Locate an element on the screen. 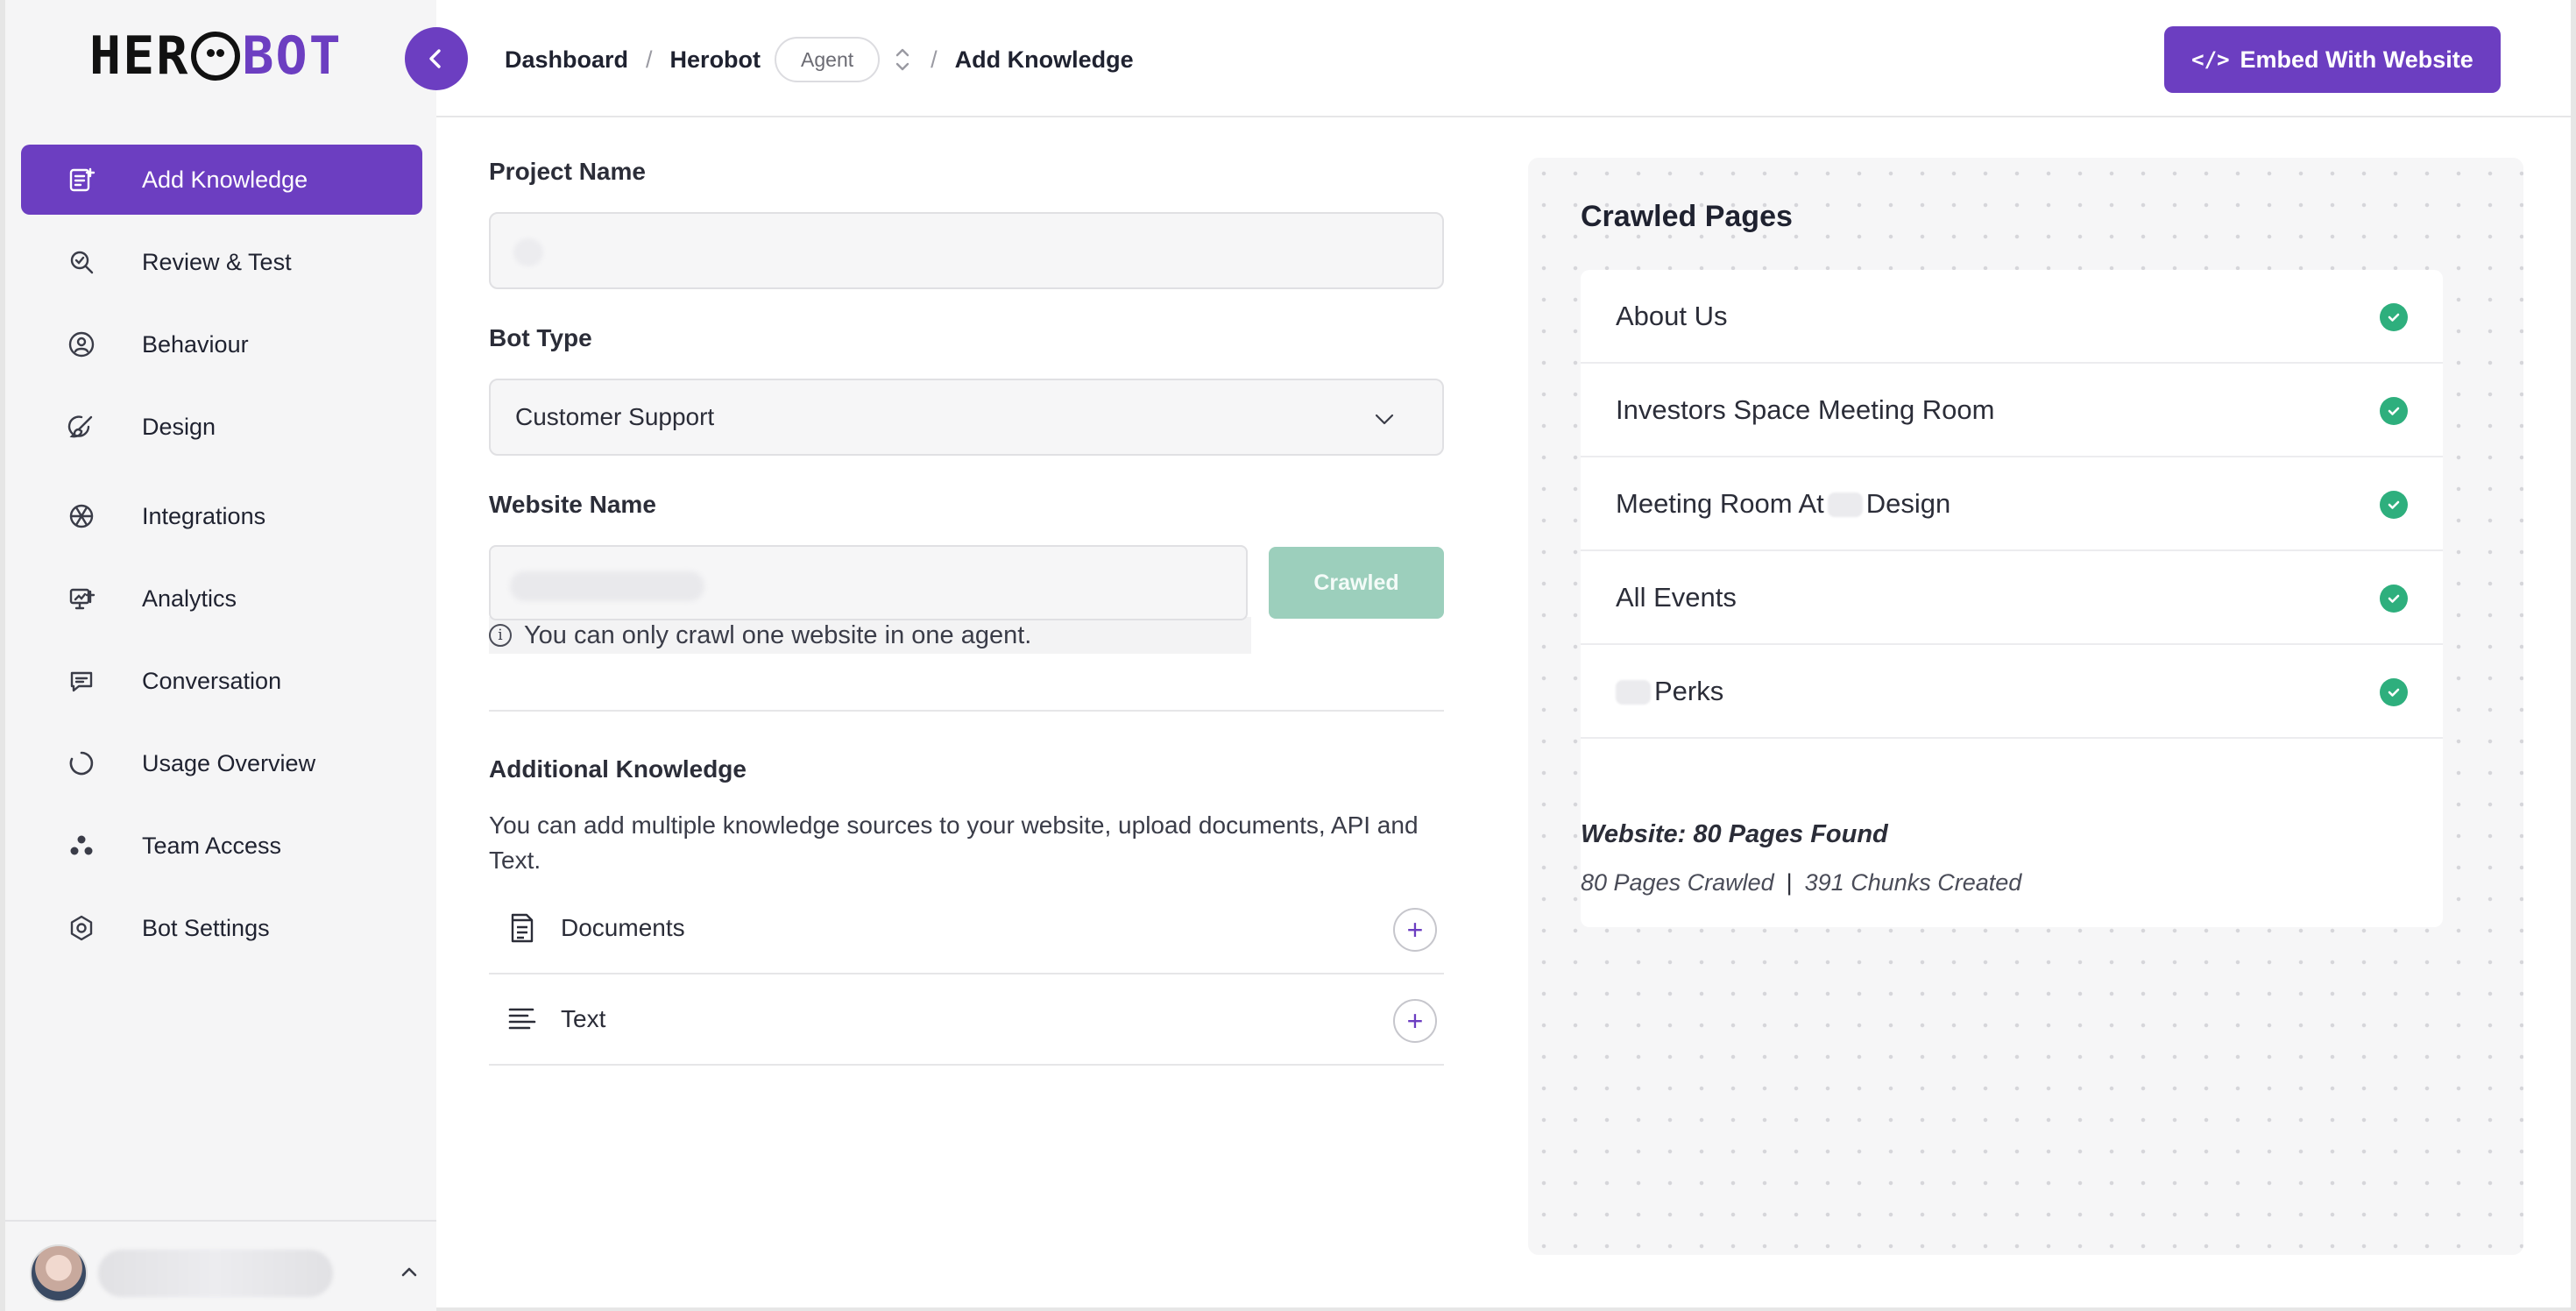 Image resolution: width=2576 pixels, height=1311 pixels. sidebar-item-review-test: Review & Test is located at coordinates (221, 262).